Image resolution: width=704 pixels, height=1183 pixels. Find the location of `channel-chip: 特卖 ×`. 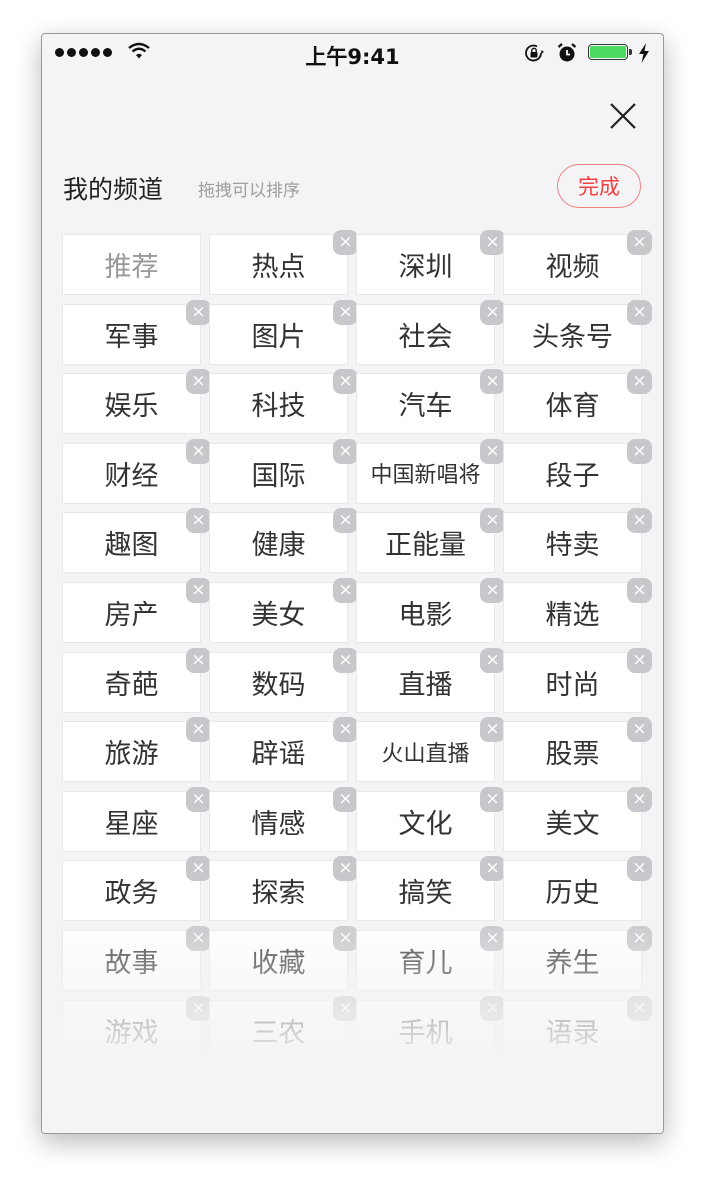

channel-chip: 特卖 × is located at coordinates (577, 541).